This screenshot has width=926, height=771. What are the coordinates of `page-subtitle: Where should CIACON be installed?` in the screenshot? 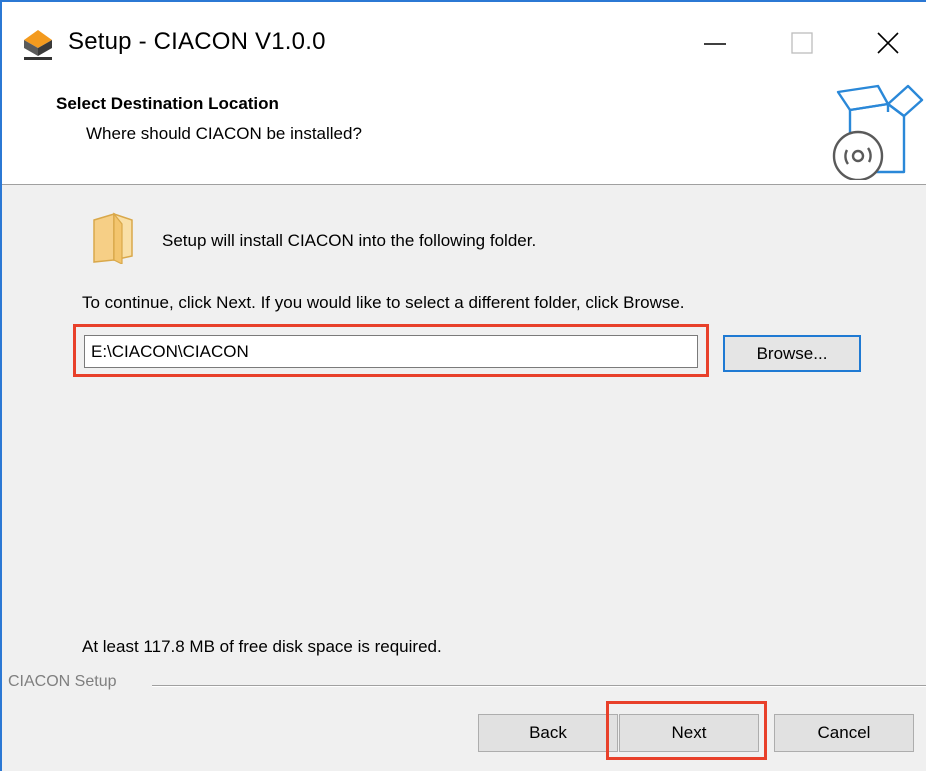 It's located at (224, 133).